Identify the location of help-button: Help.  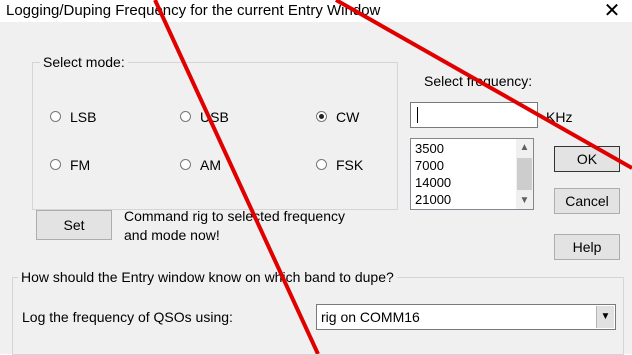
(587, 247).